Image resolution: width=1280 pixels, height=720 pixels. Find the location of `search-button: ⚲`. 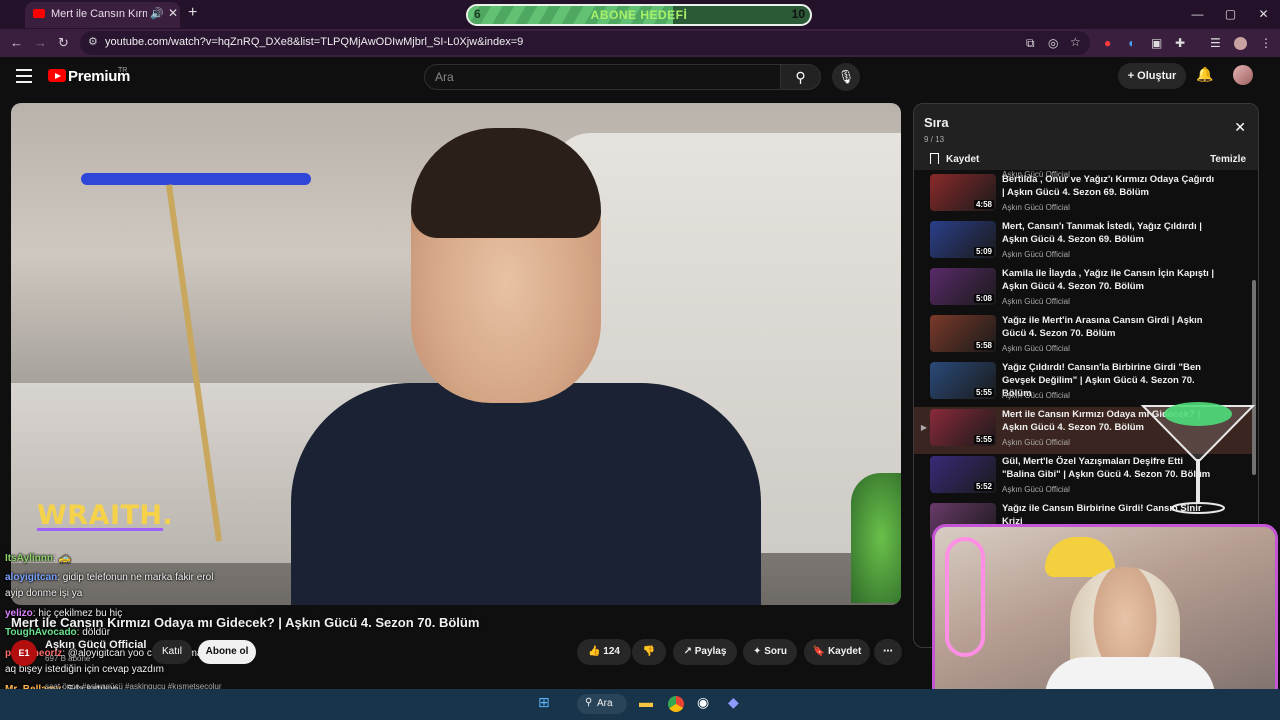

search-button: ⚲ is located at coordinates (801, 77).